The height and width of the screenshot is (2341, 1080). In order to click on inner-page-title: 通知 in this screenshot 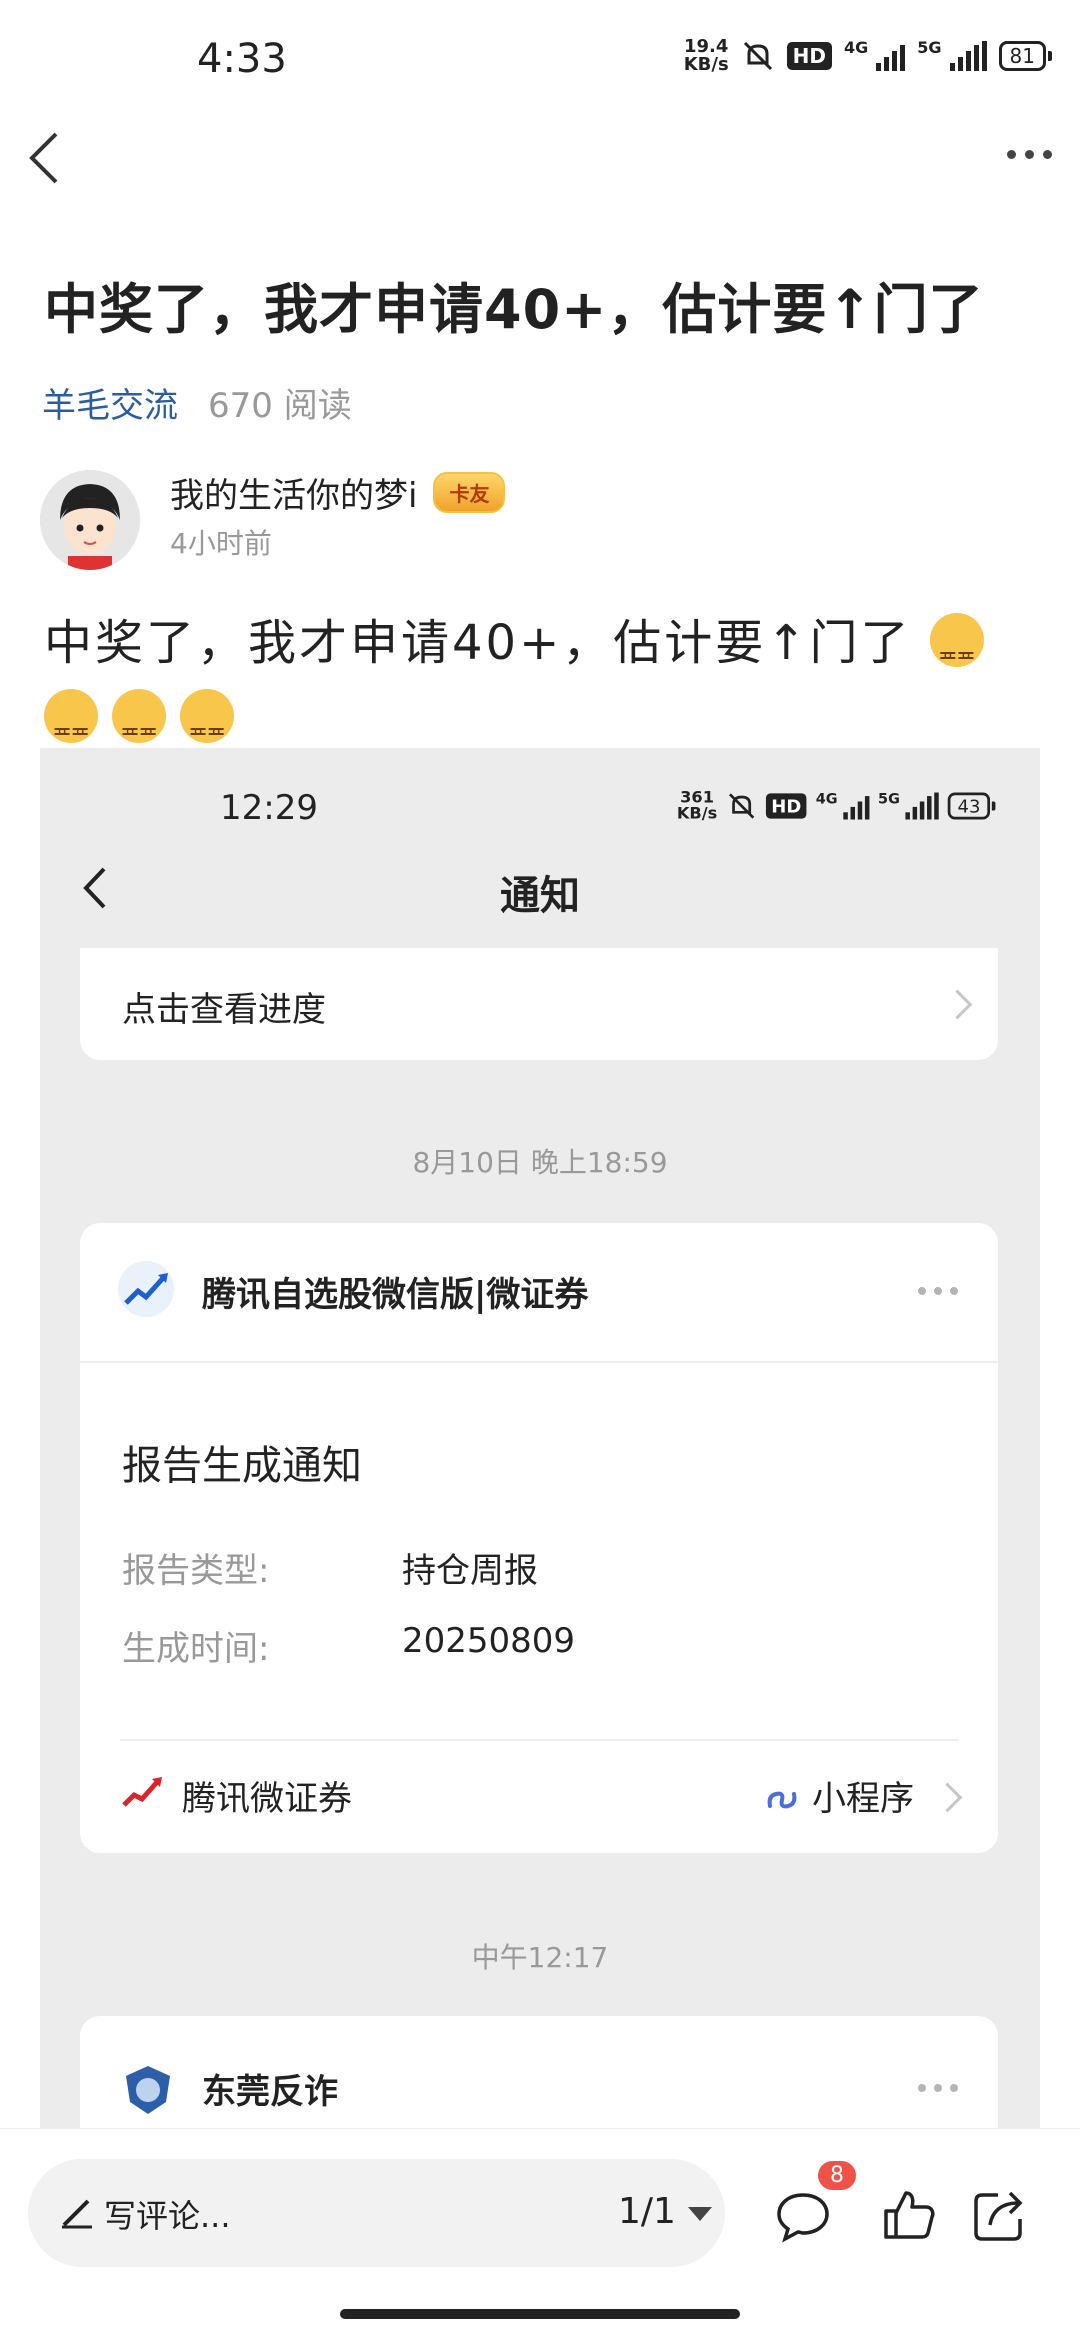, I will do `click(540, 896)`.